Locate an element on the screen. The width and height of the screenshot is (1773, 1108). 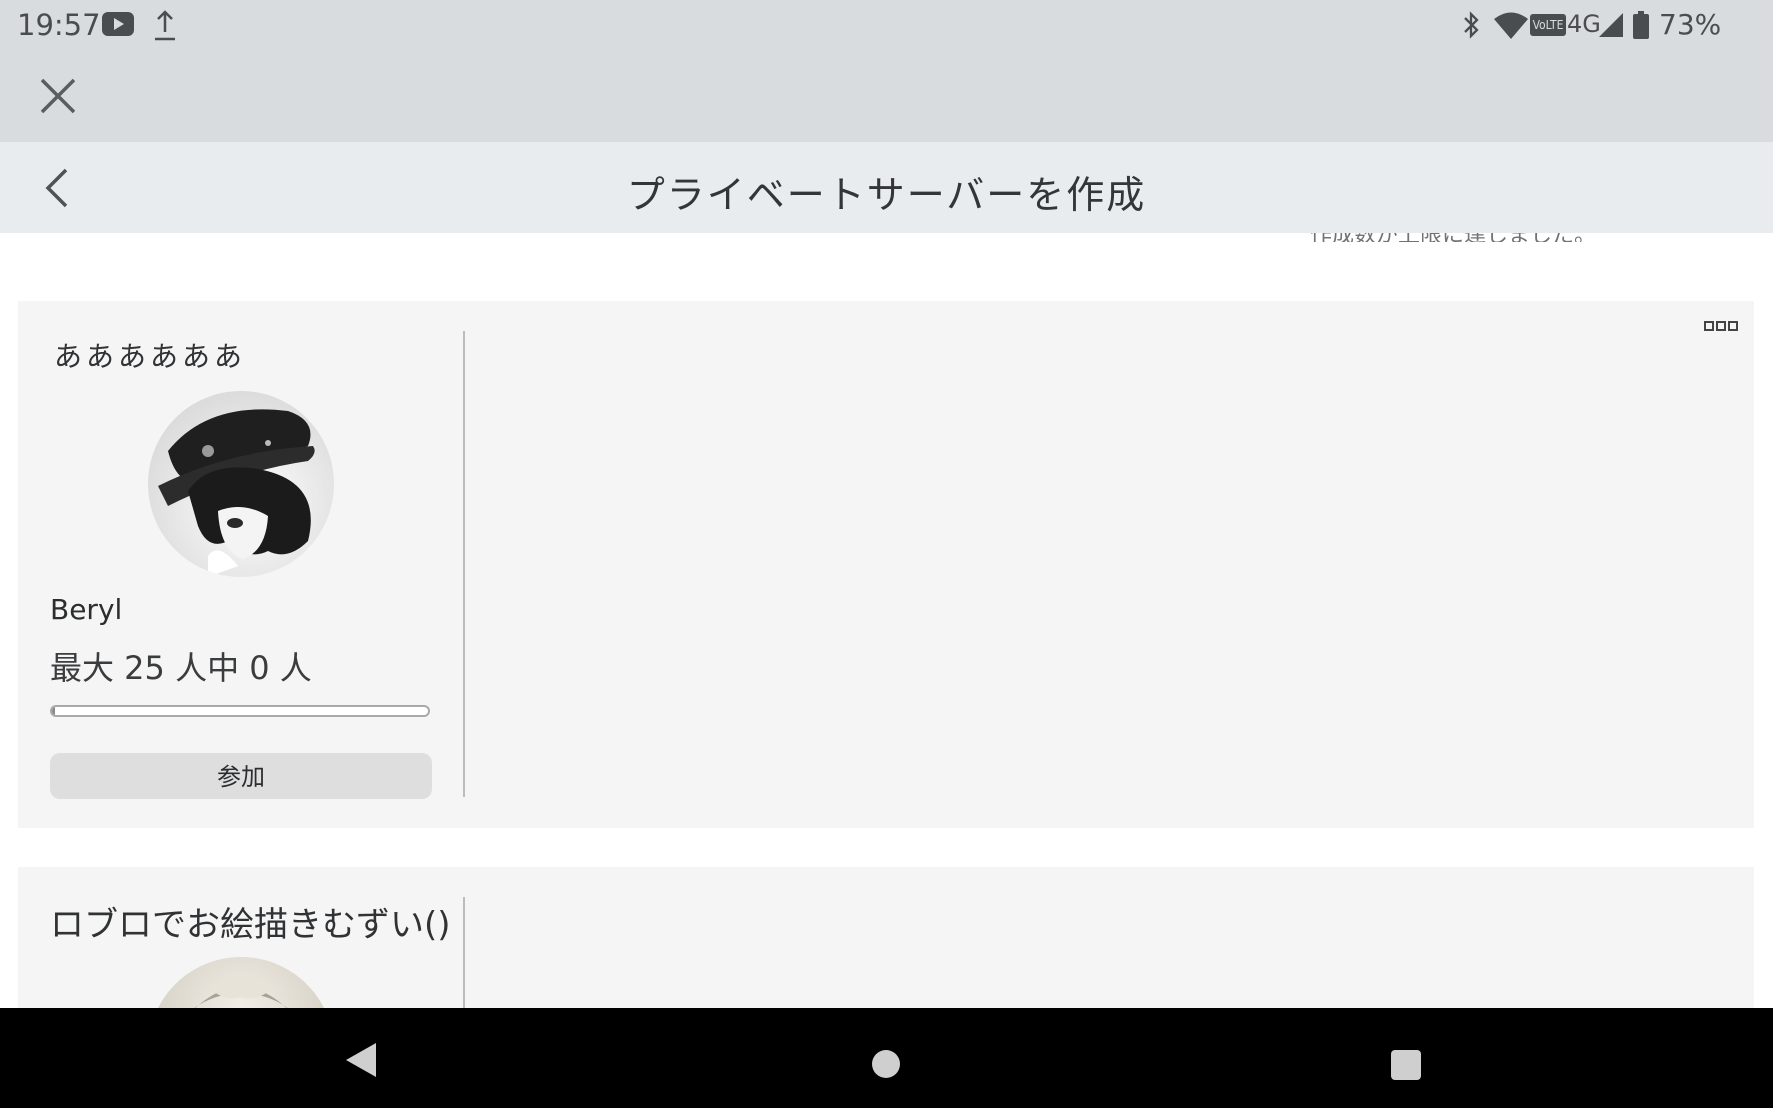
battery-percent: 73% is located at coordinates (1690, 24).